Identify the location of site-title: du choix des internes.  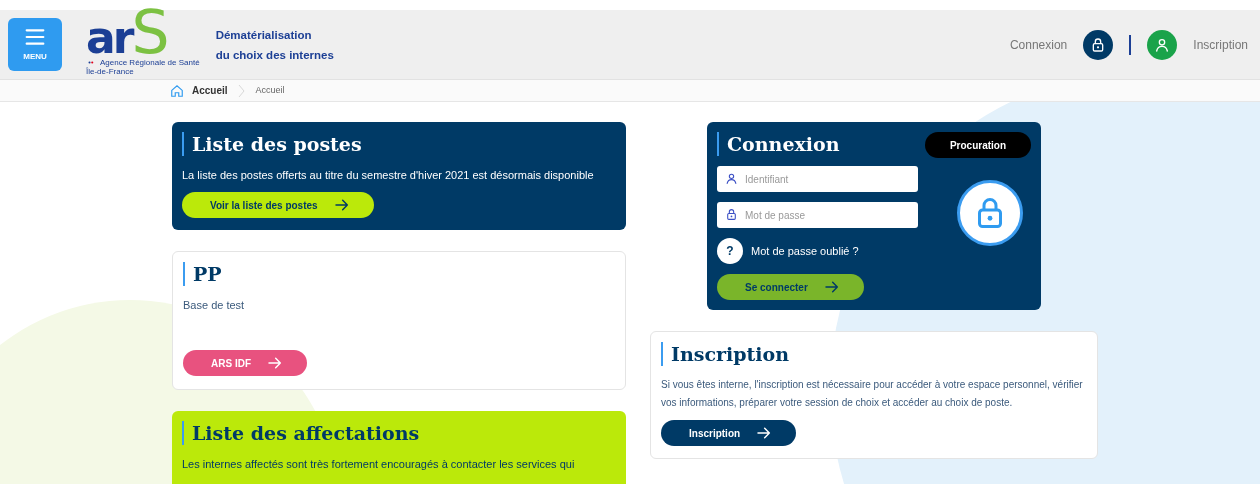
(274, 55).